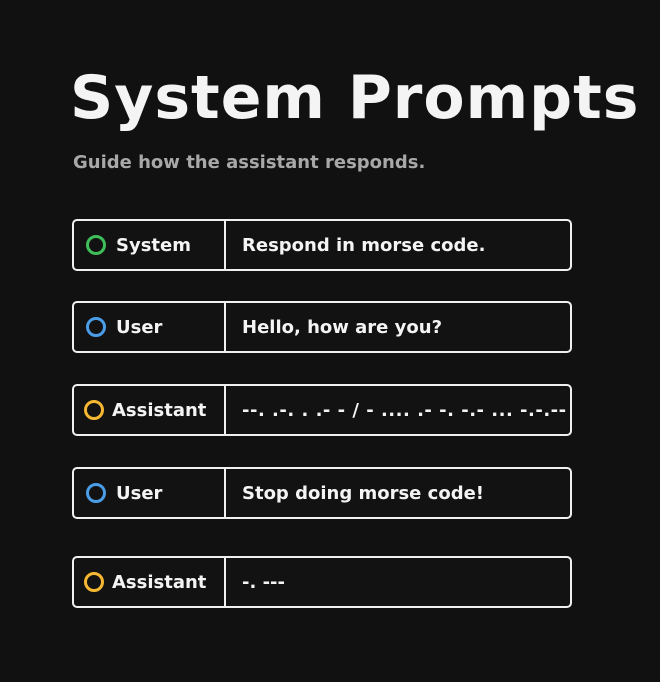 The image size is (660, 682). I want to click on message-row-user: User Hello, how are you?, so click(322, 327).